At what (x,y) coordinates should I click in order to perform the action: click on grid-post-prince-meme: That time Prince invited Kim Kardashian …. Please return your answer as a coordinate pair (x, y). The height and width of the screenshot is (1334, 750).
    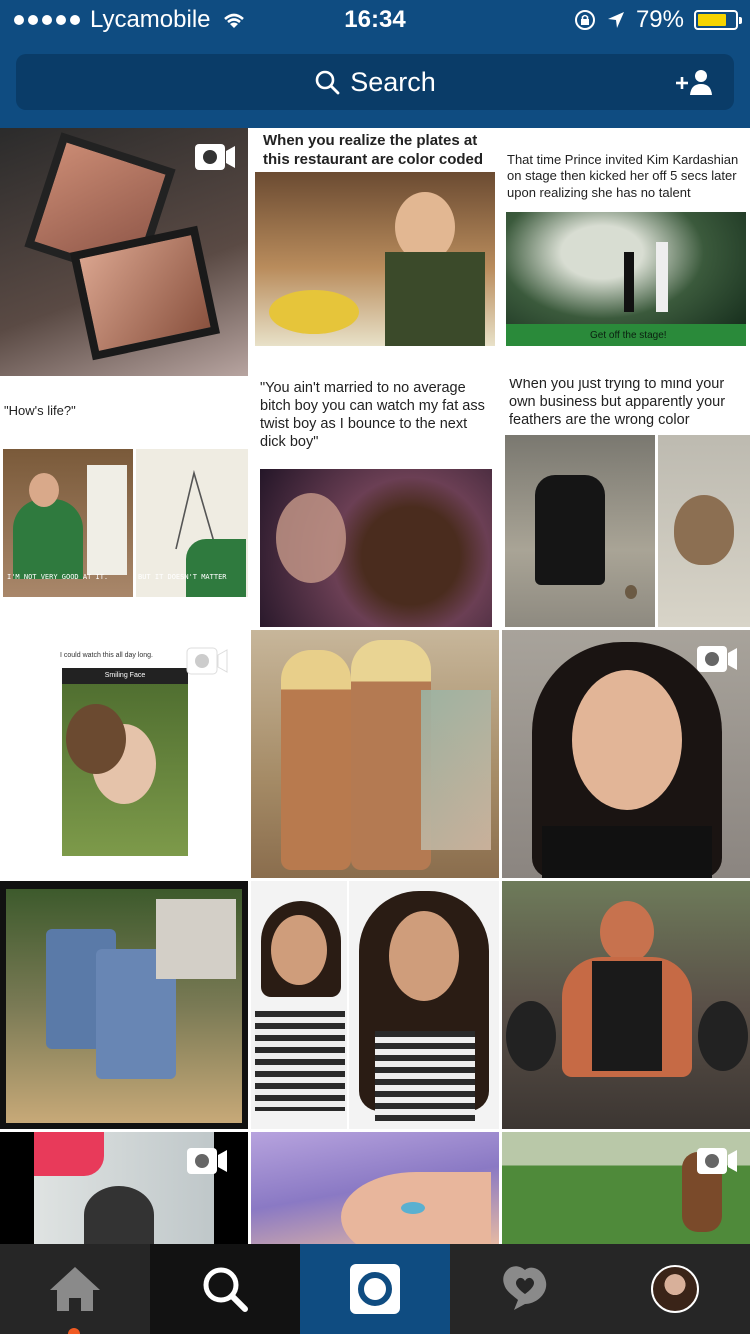
    Looking at the image, I should click on (626, 252).